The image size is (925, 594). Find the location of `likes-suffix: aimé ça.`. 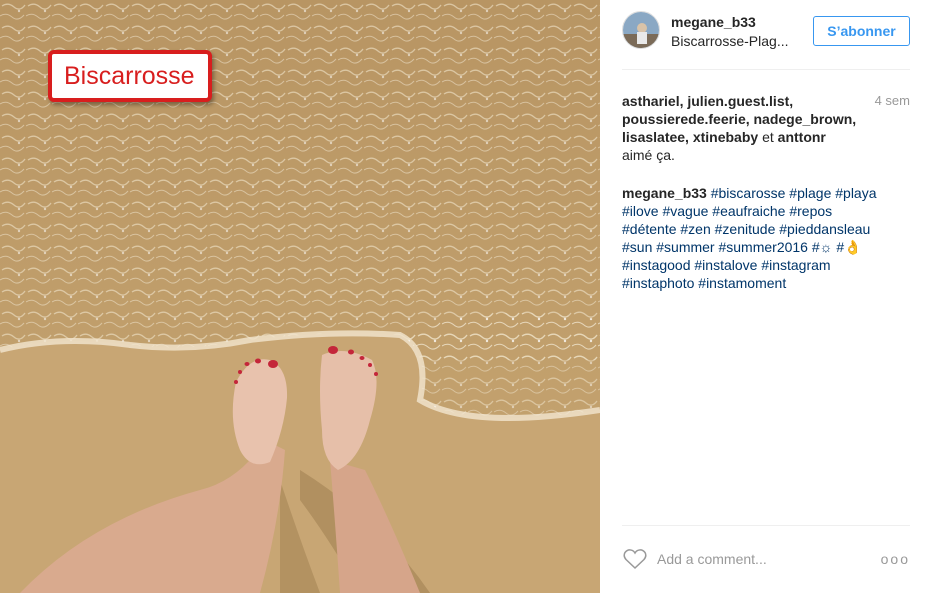

likes-suffix: aimé ça. is located at coordinates (648, 155).